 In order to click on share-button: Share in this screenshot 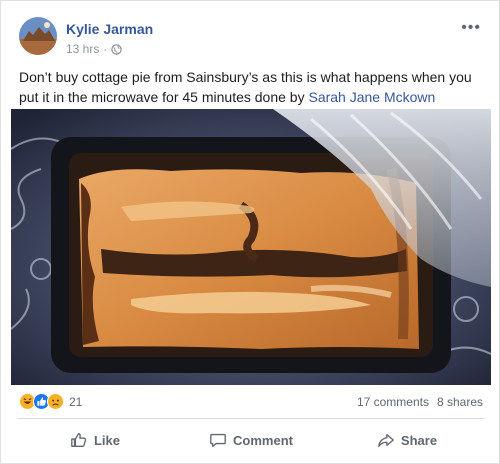, I will do `click(407, 440)`.